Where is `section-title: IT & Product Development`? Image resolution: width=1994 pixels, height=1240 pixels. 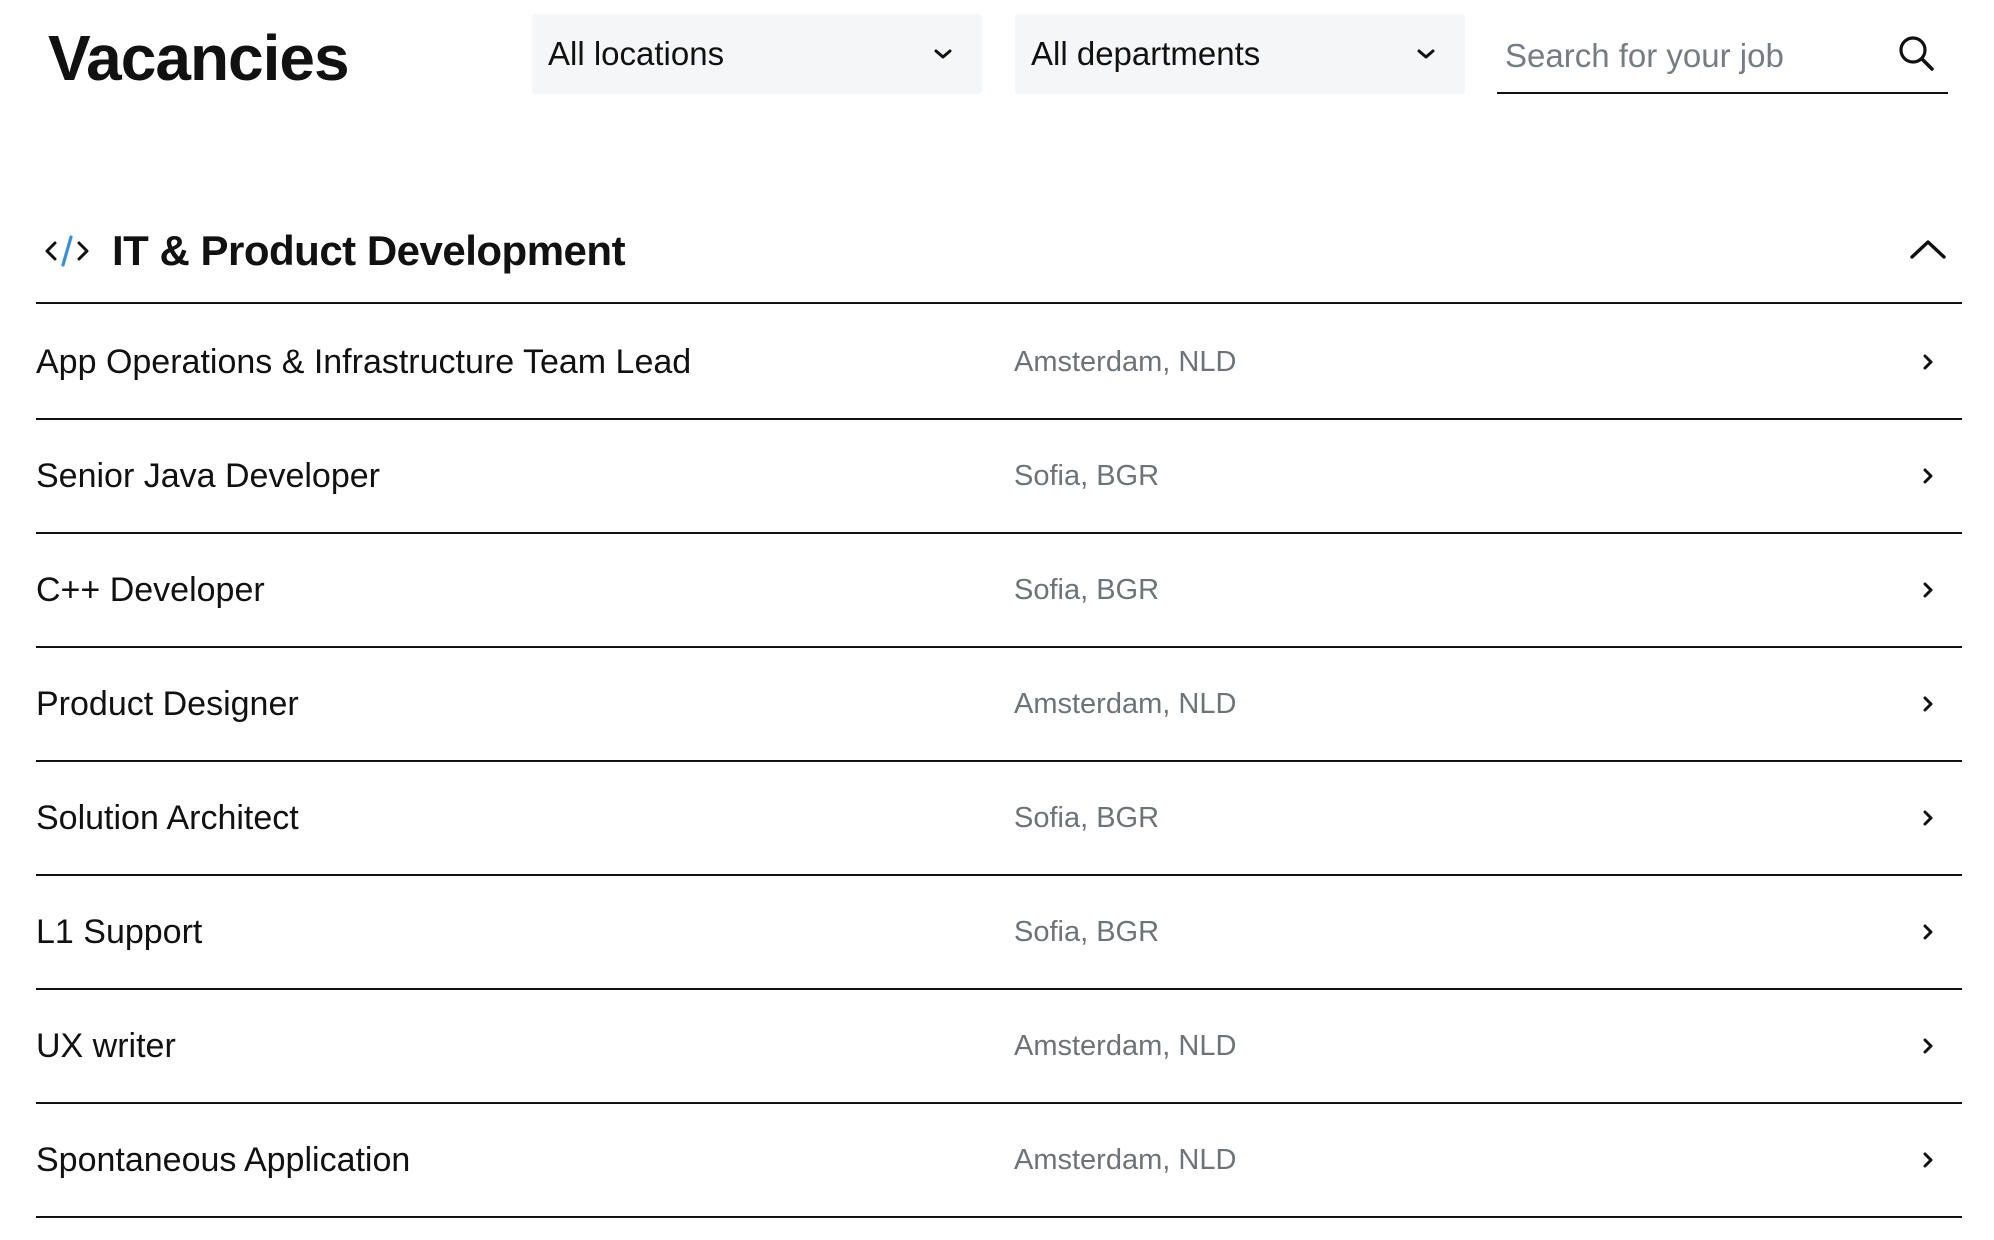
section-title: IT & Product Development is located at coordinates (369, 250).